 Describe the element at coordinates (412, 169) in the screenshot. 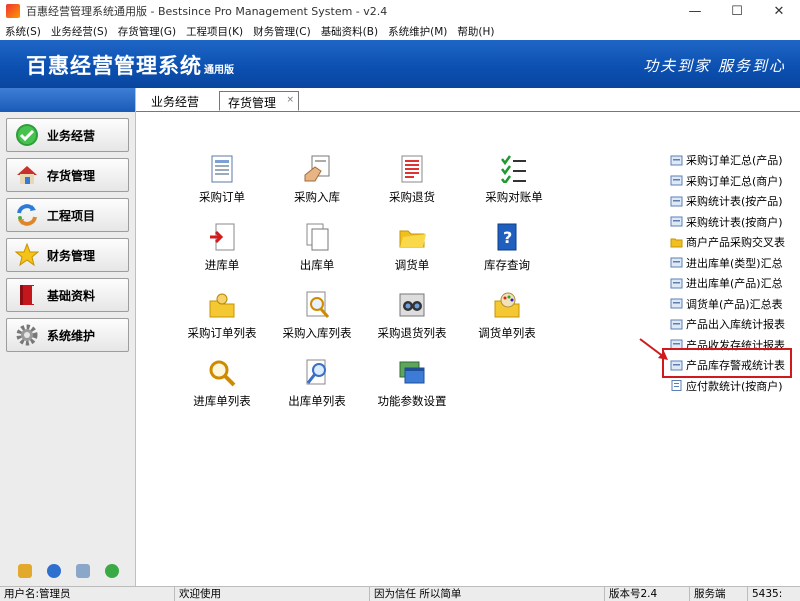

I see `red-document-icon` at that location.